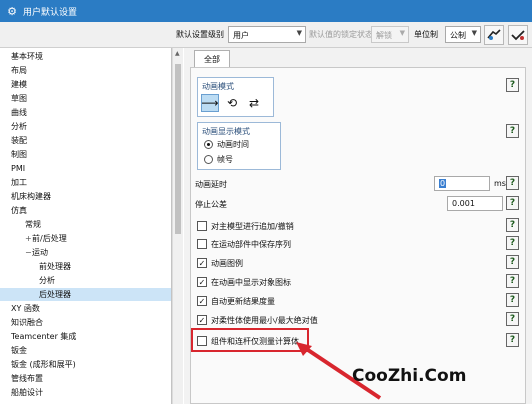  Describe the element at coordinates (339, 371) in the screenshot. I see `annotation-arrow` at that location.